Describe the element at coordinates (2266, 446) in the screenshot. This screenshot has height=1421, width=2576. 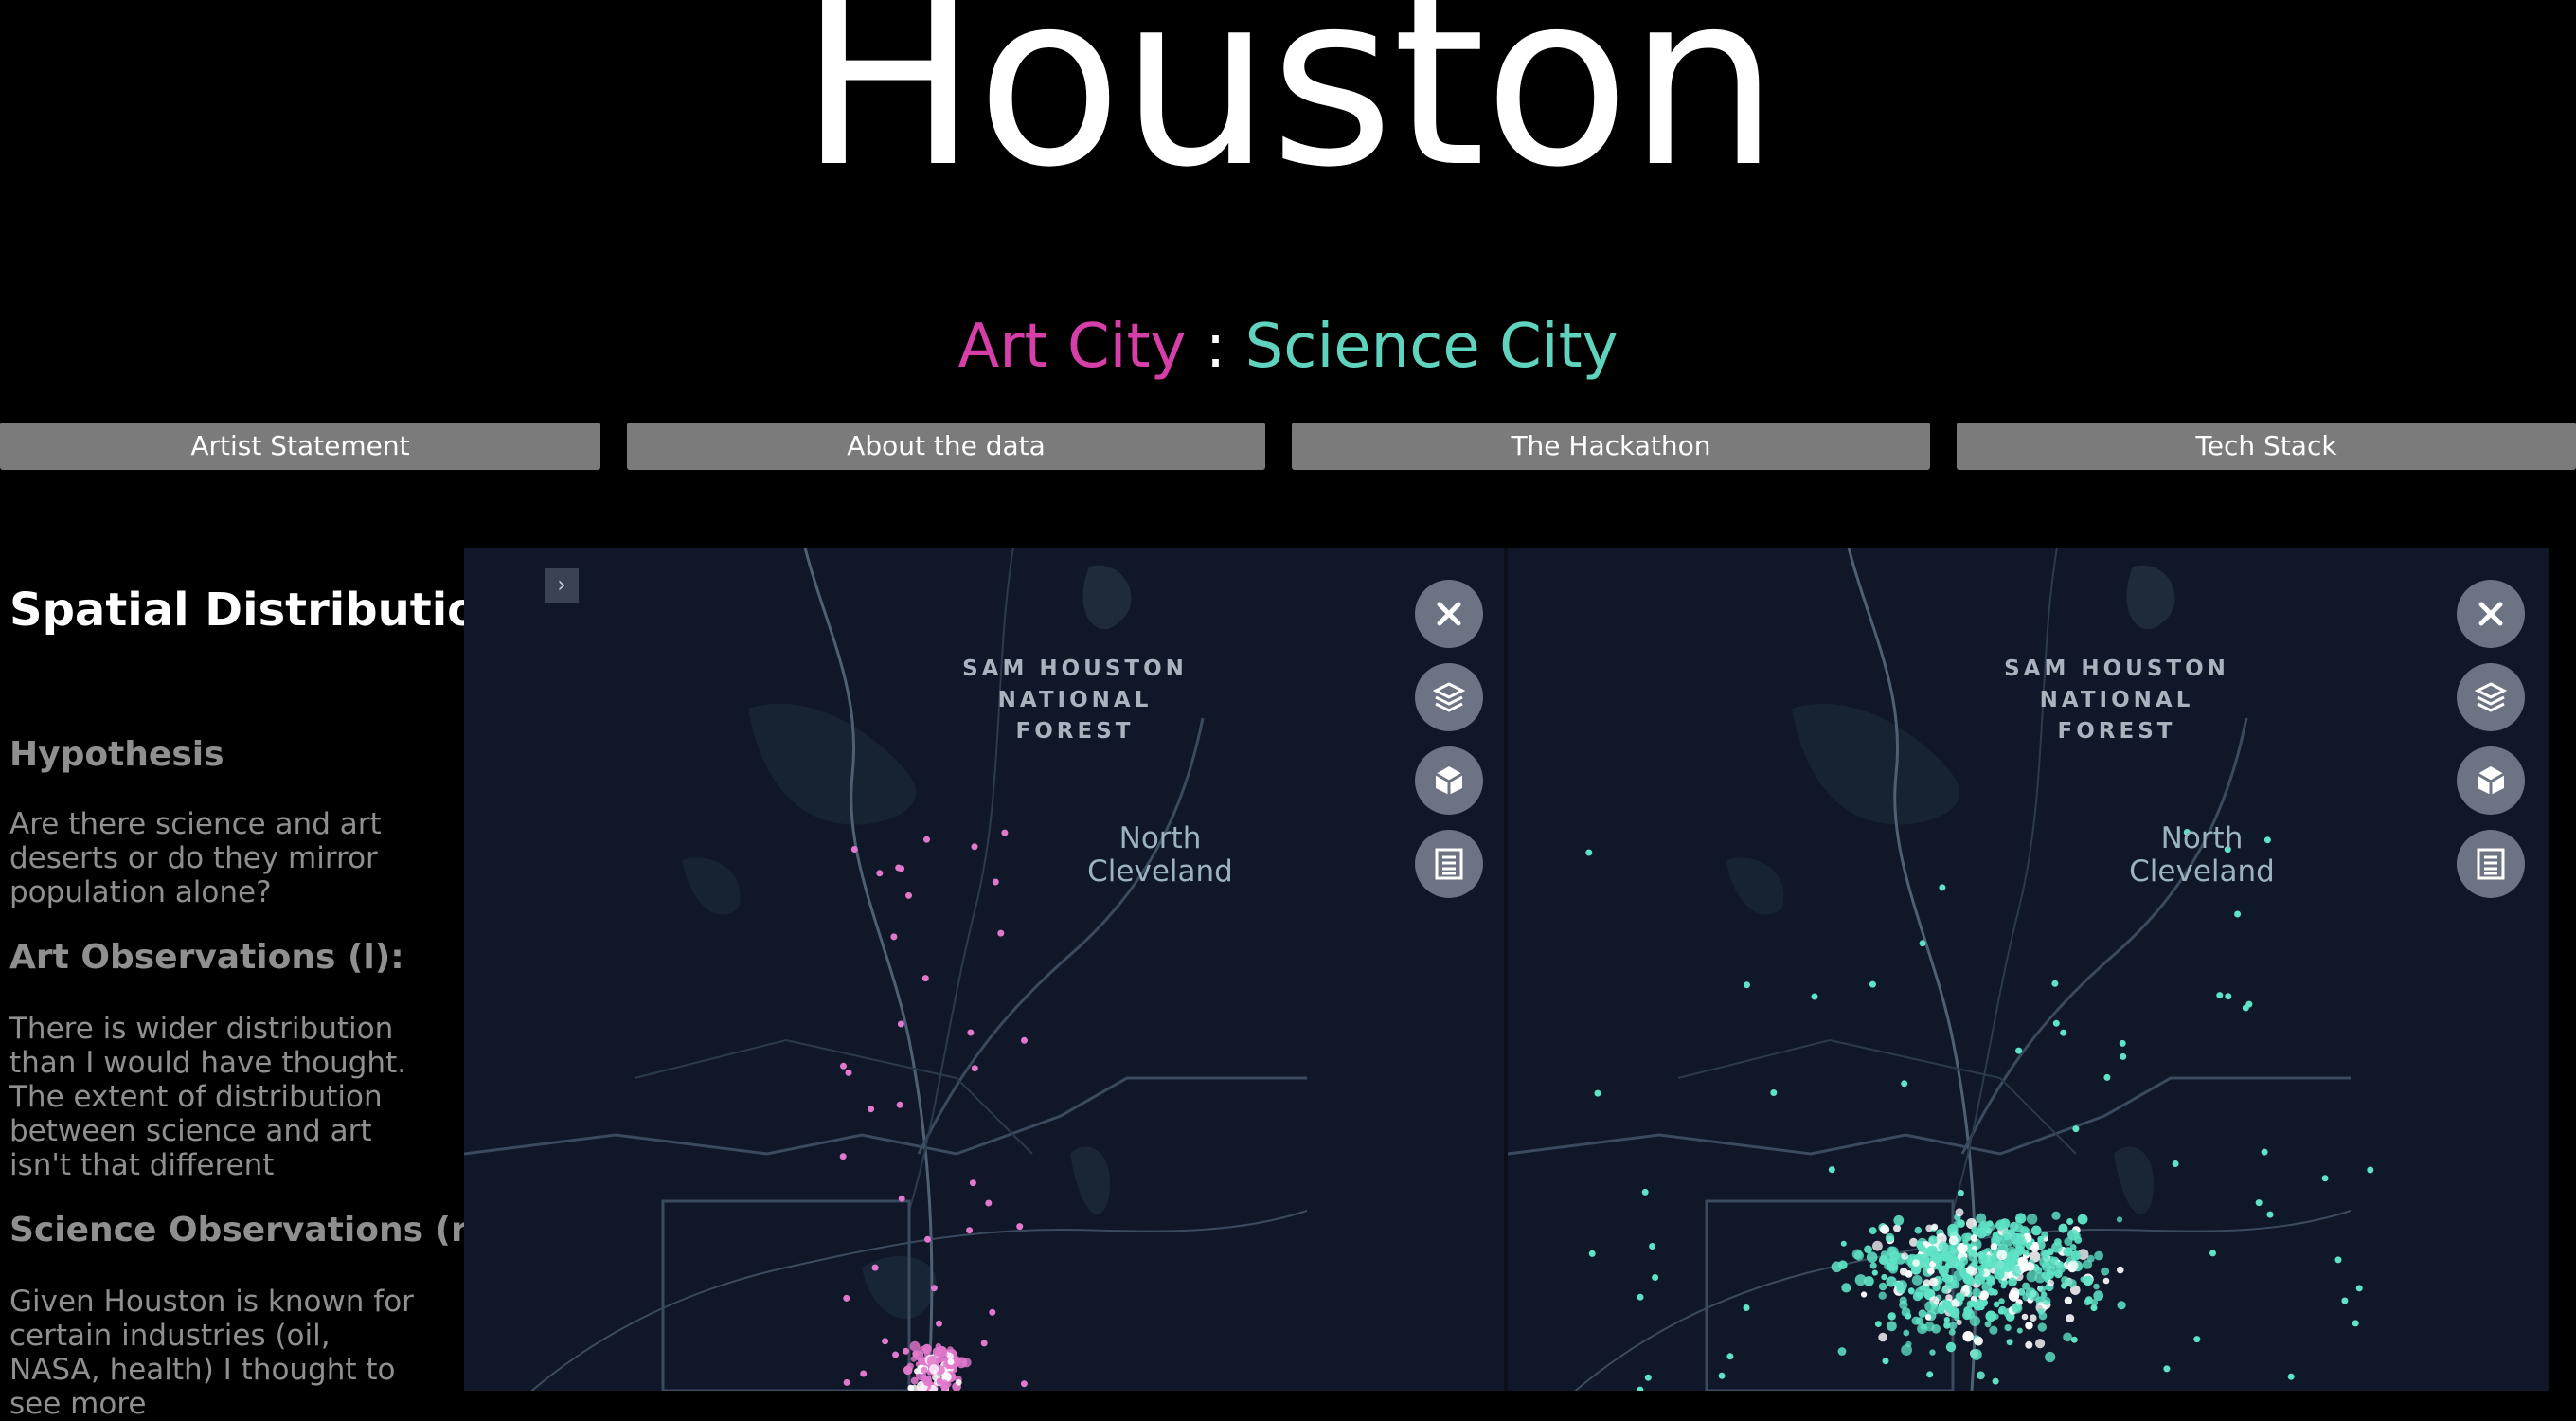
I see `nav-tech-stack-button: Tech Stack` at that location.